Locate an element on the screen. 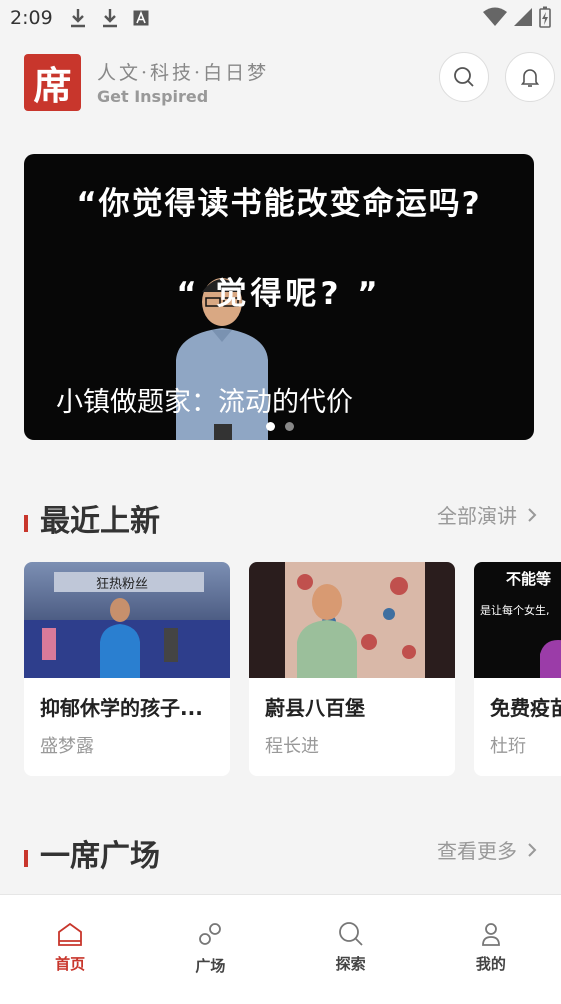  plaza-section-header: 一席广场 查看更多 is located at coordinates (280, 852).